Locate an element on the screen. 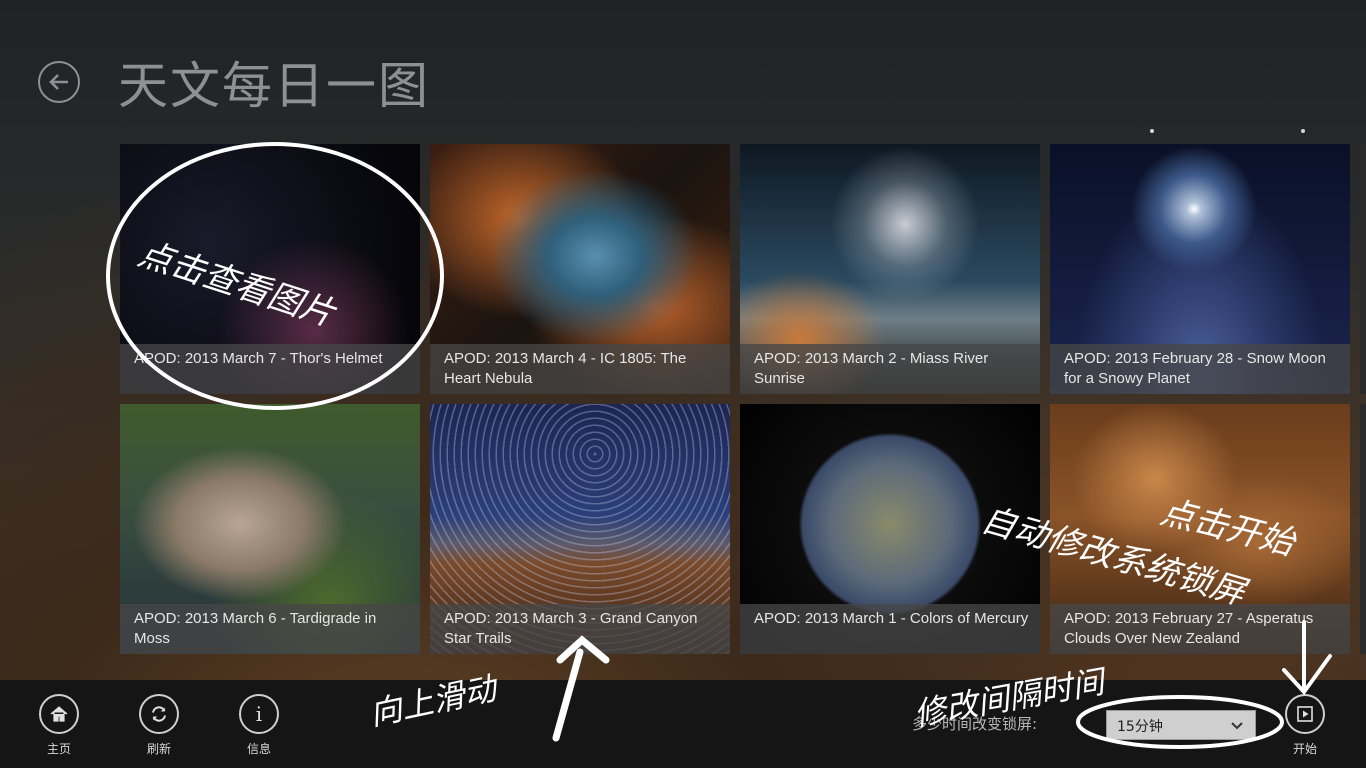 This screenshot has width=1366, height=768. refresh-icon is located at coordinates (159, 714).